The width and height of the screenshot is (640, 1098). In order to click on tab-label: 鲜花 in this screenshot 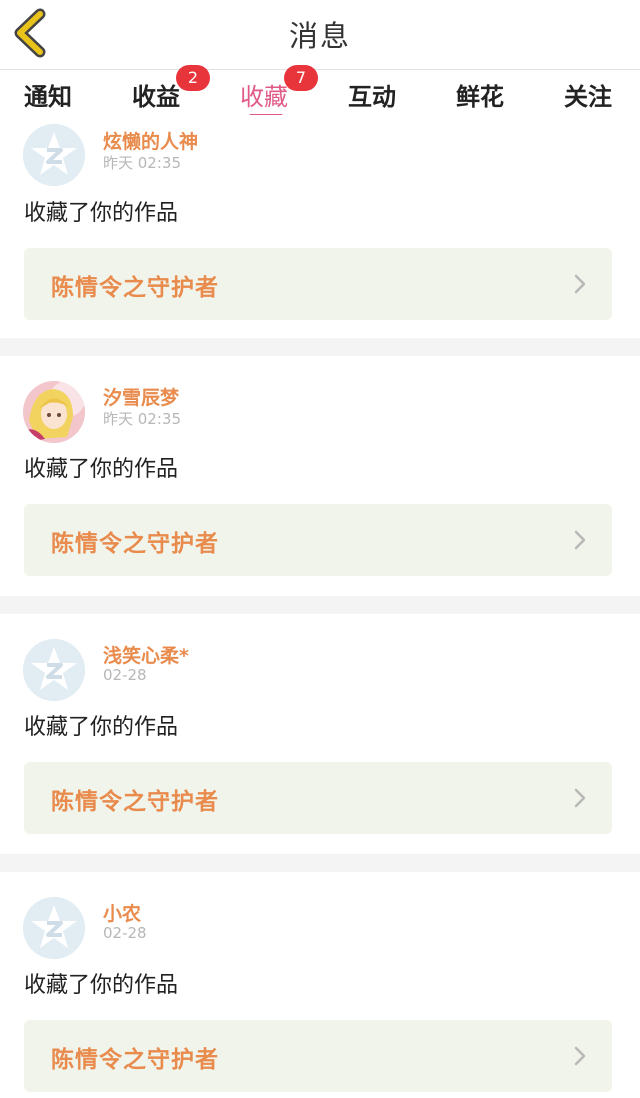, I will do `click(480, 97)`.